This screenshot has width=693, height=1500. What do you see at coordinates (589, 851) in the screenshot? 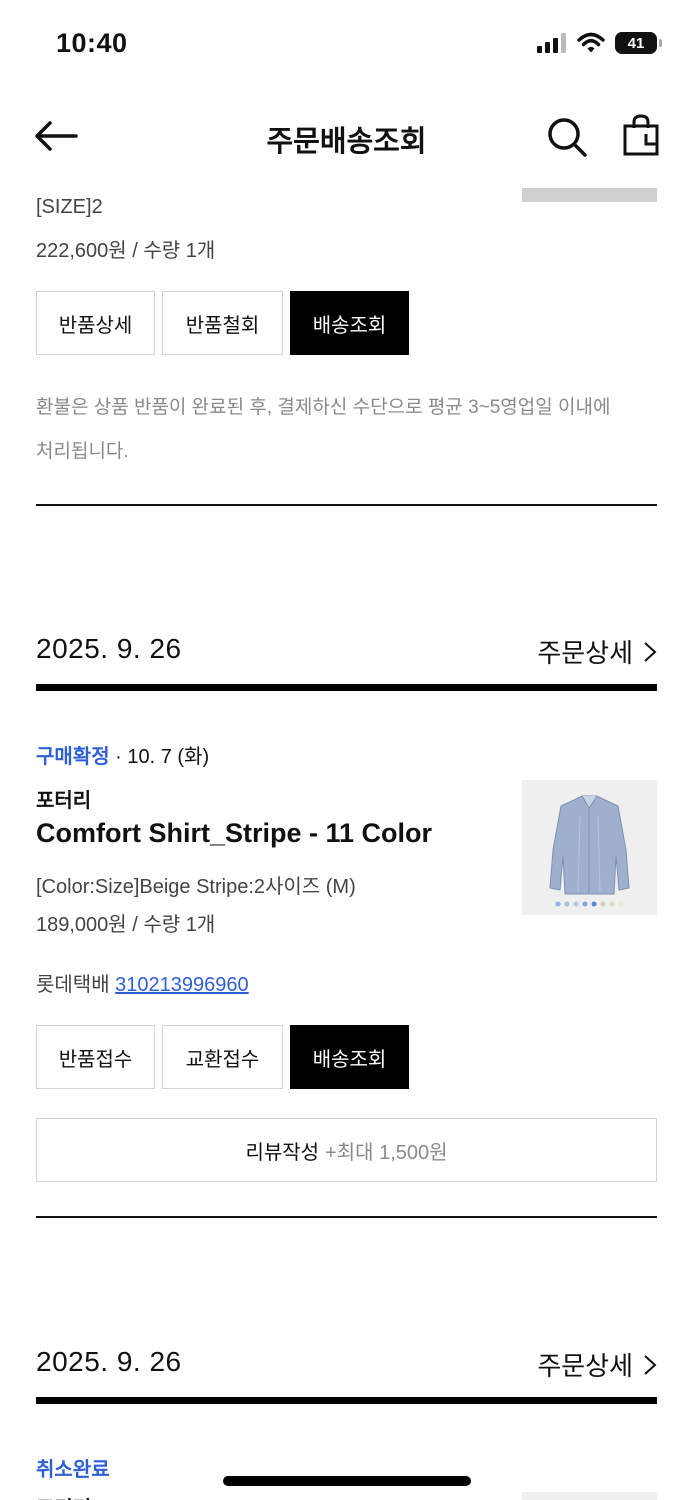
I see `shirt-image` at bounding box center [589, 851].